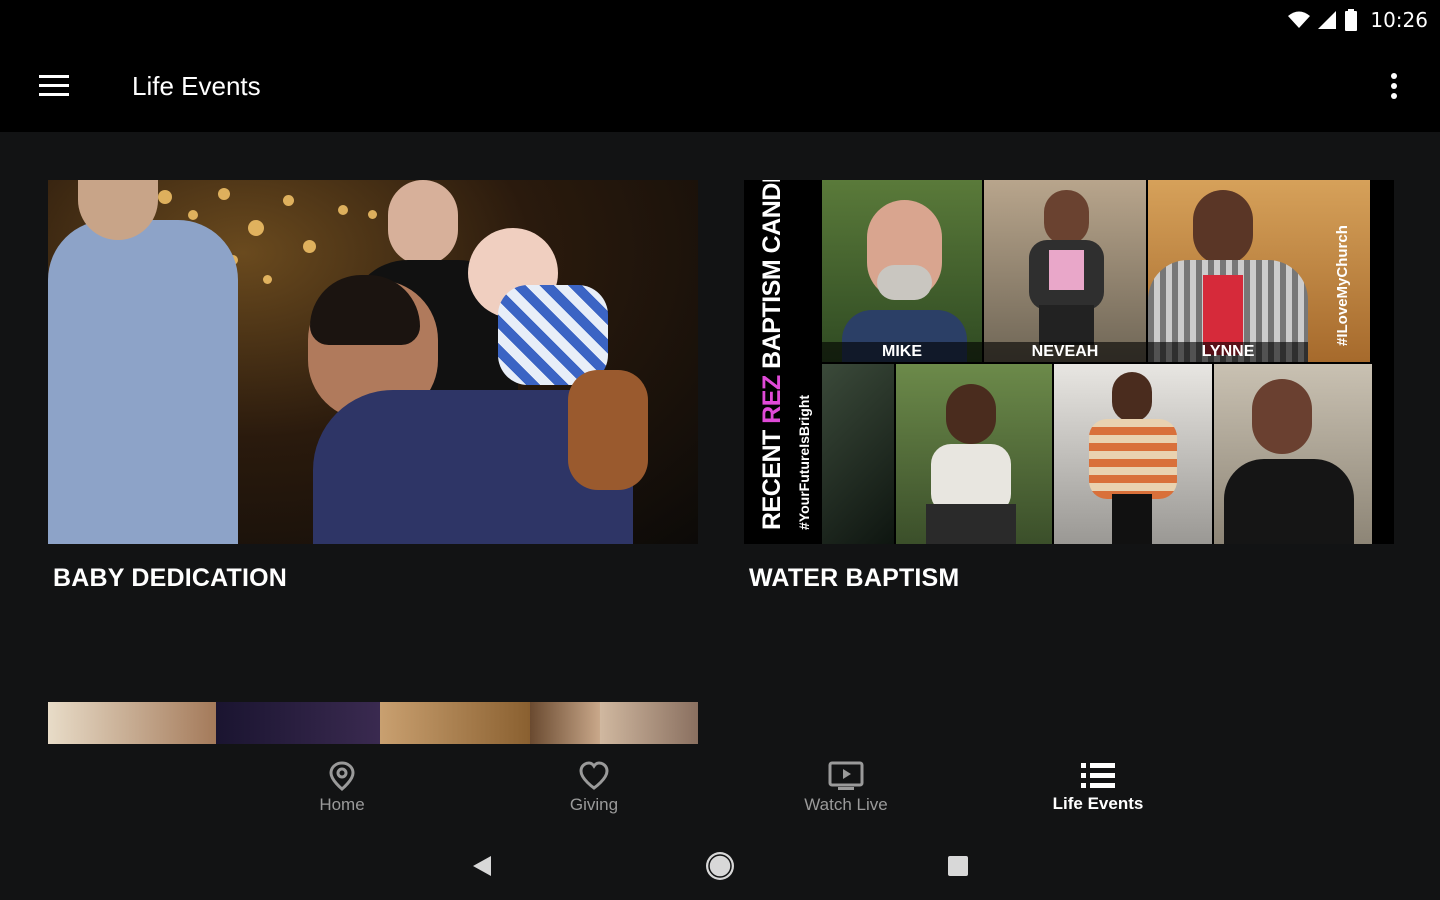 The height and width of the screenshot is (900, 1440). Describe the element at coordinates (846, 775) in the screenshot. I see `tv-play-icon` at that location.